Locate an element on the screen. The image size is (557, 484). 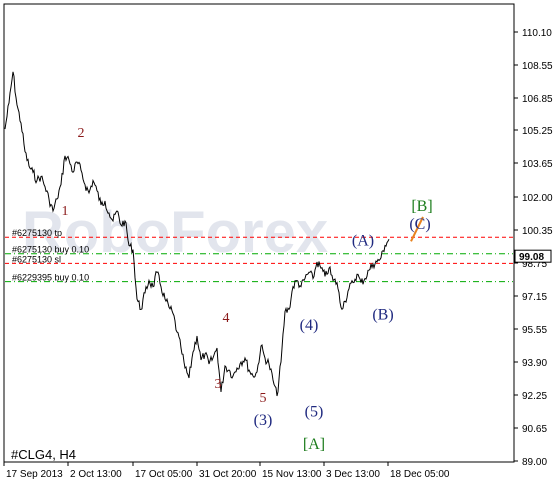
order-level-label: #6275130 tp is located at coordinates (37, 233).